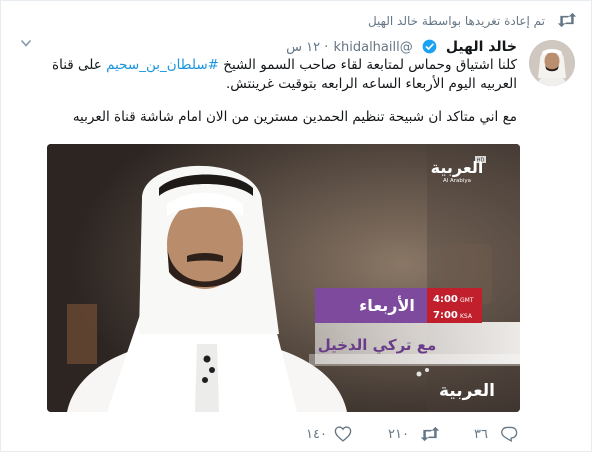  Describe the element at coordinates (467, 300) in the screenshot. I see `gmt-label: GMT` at that location.